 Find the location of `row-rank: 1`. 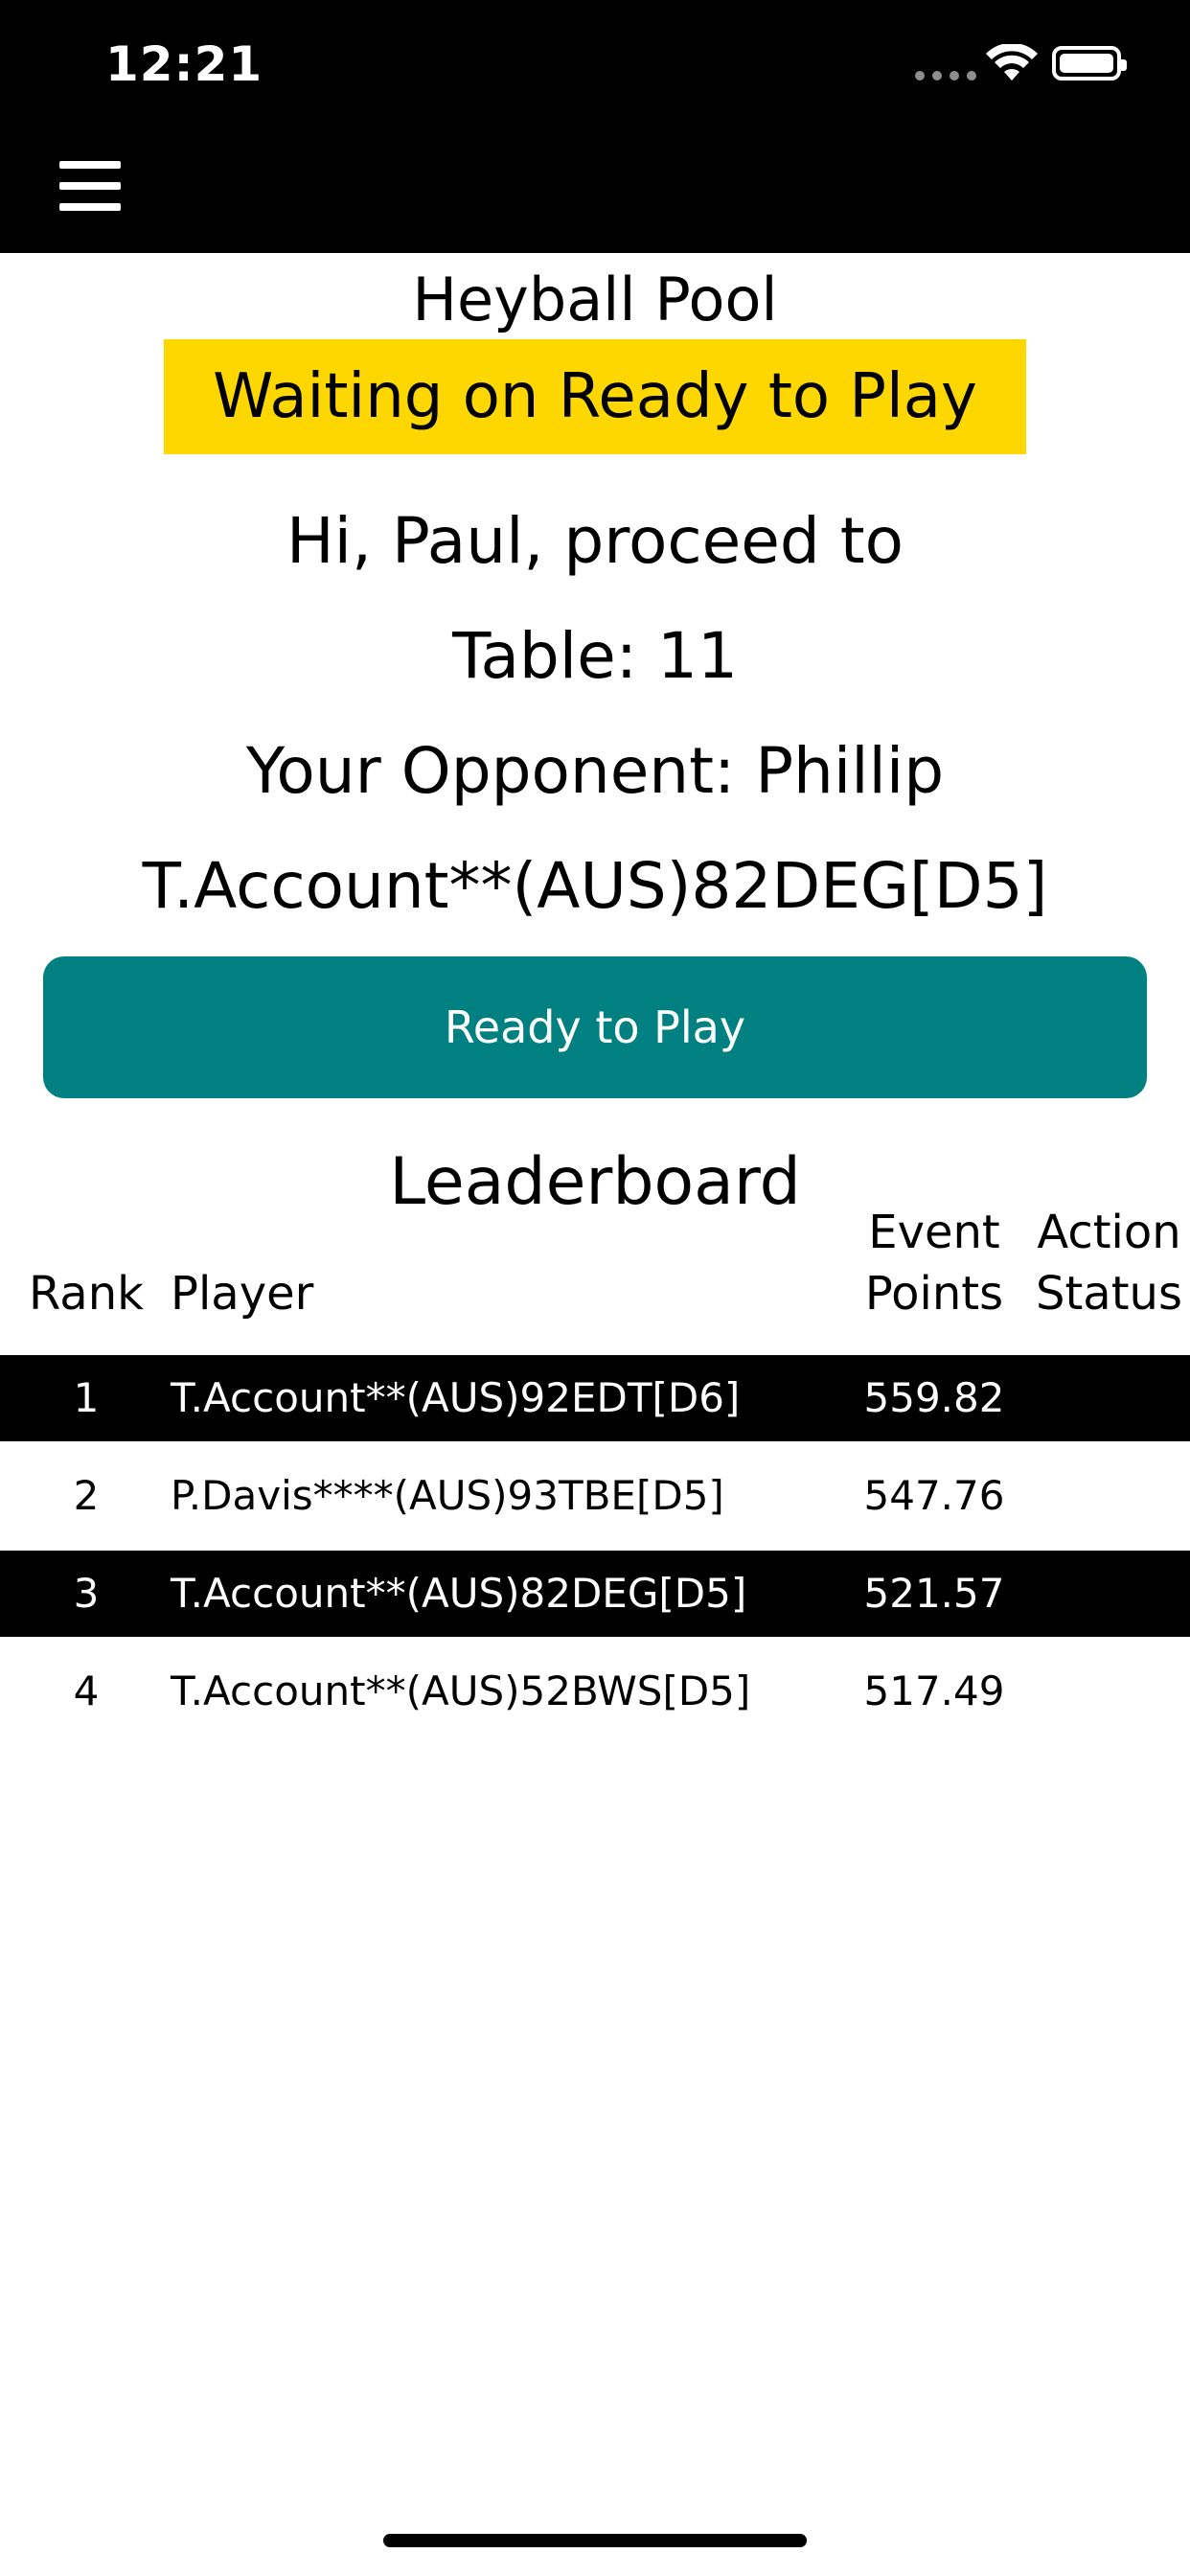

row-rank: 1 is located at coordinates (87, 1397).